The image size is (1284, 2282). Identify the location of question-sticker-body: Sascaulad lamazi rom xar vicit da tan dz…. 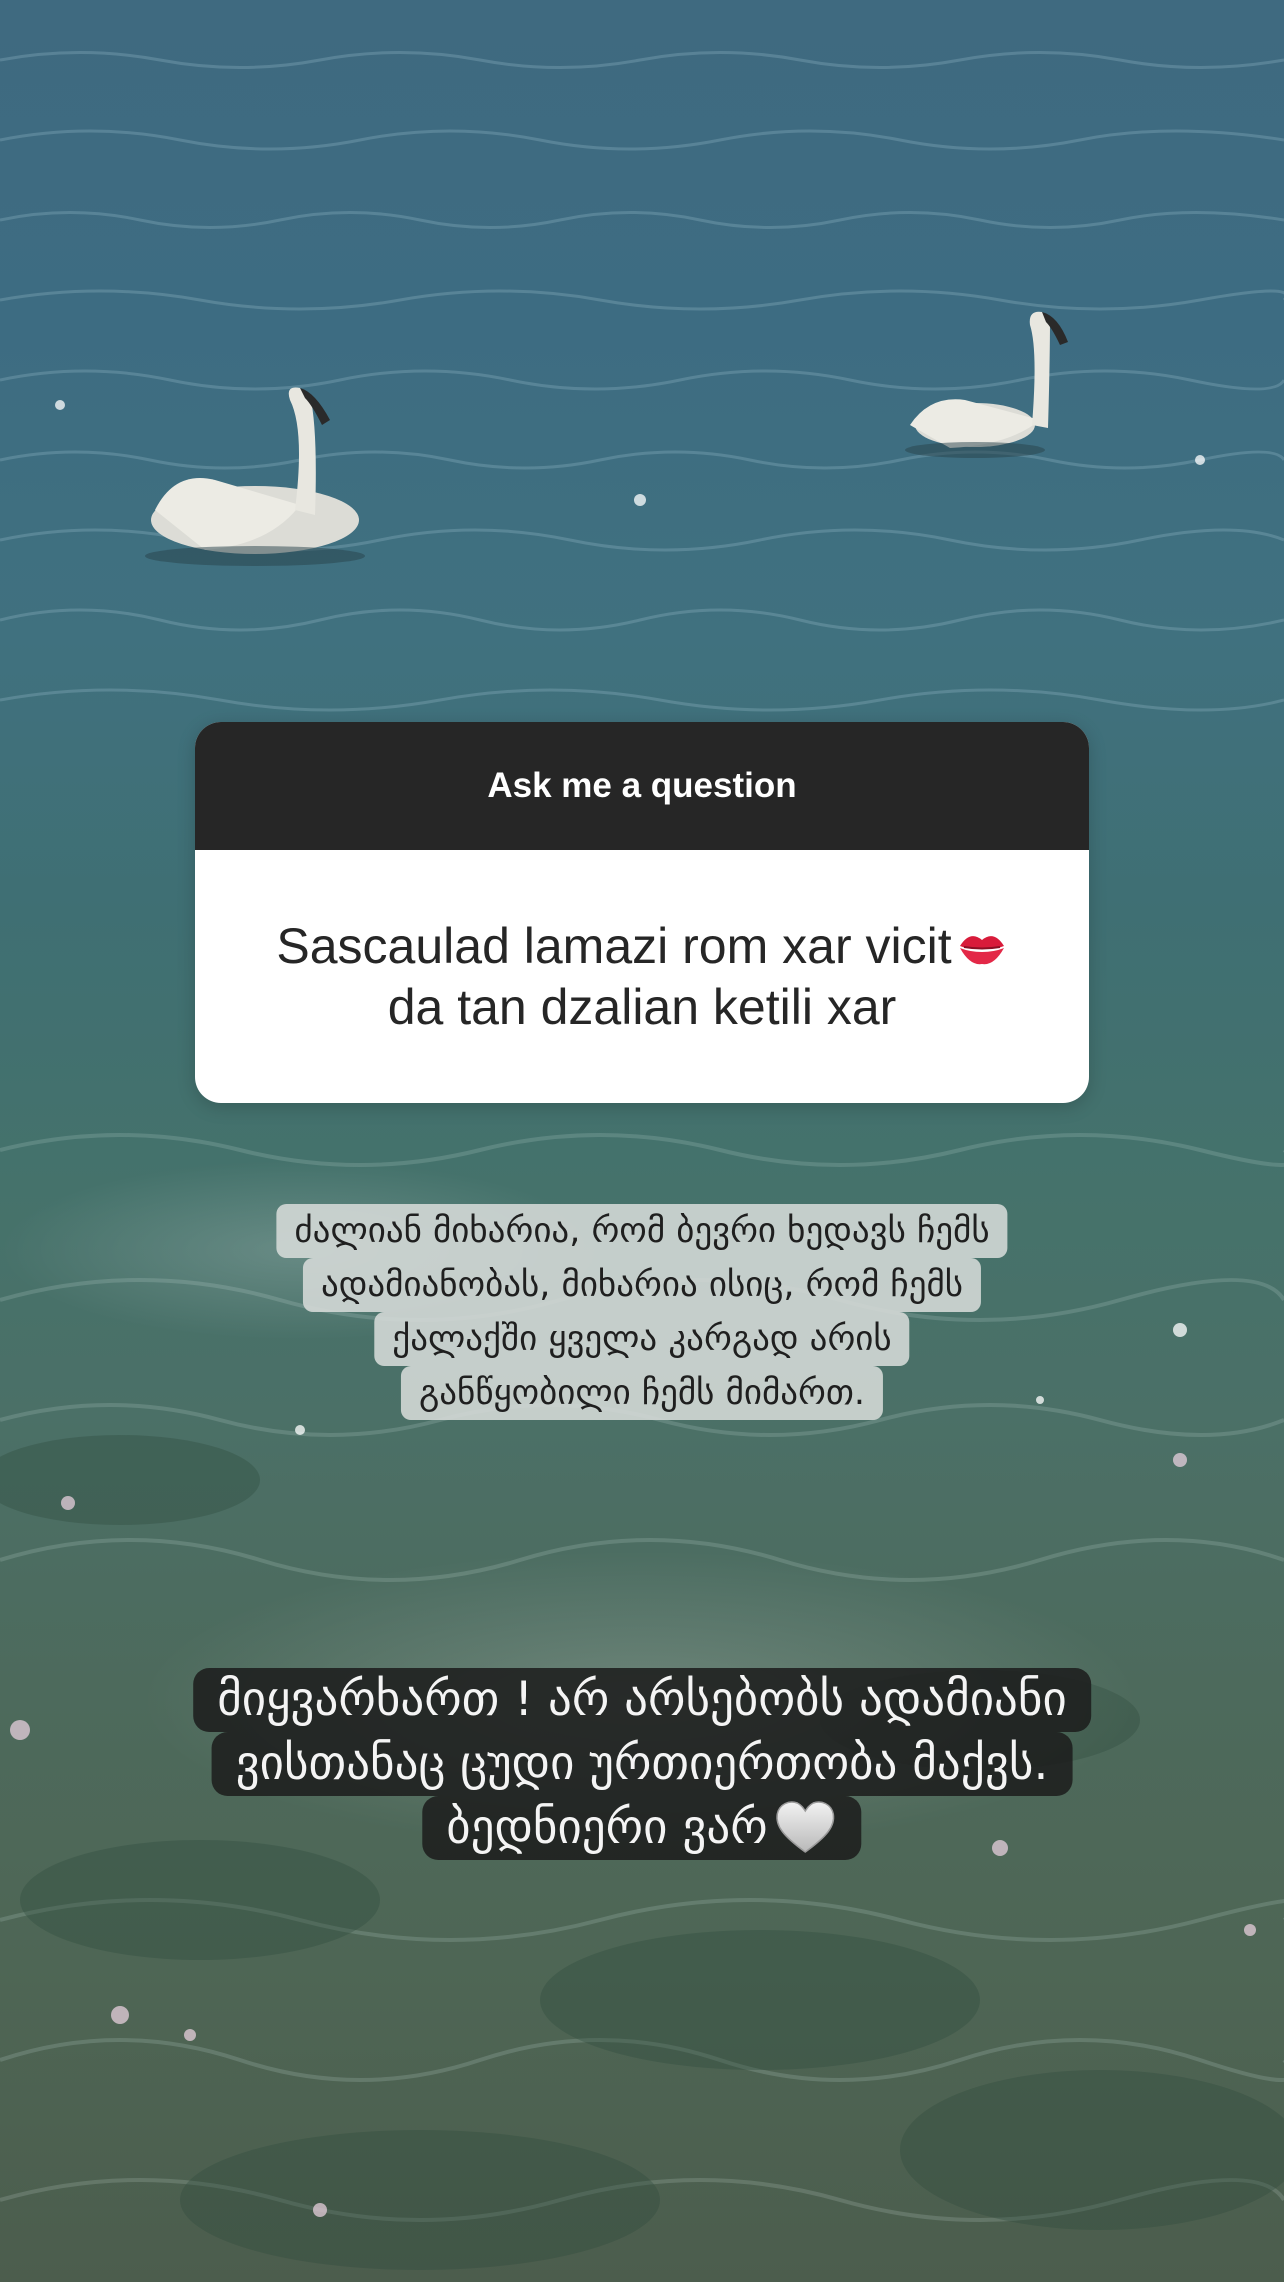
(642, 976).